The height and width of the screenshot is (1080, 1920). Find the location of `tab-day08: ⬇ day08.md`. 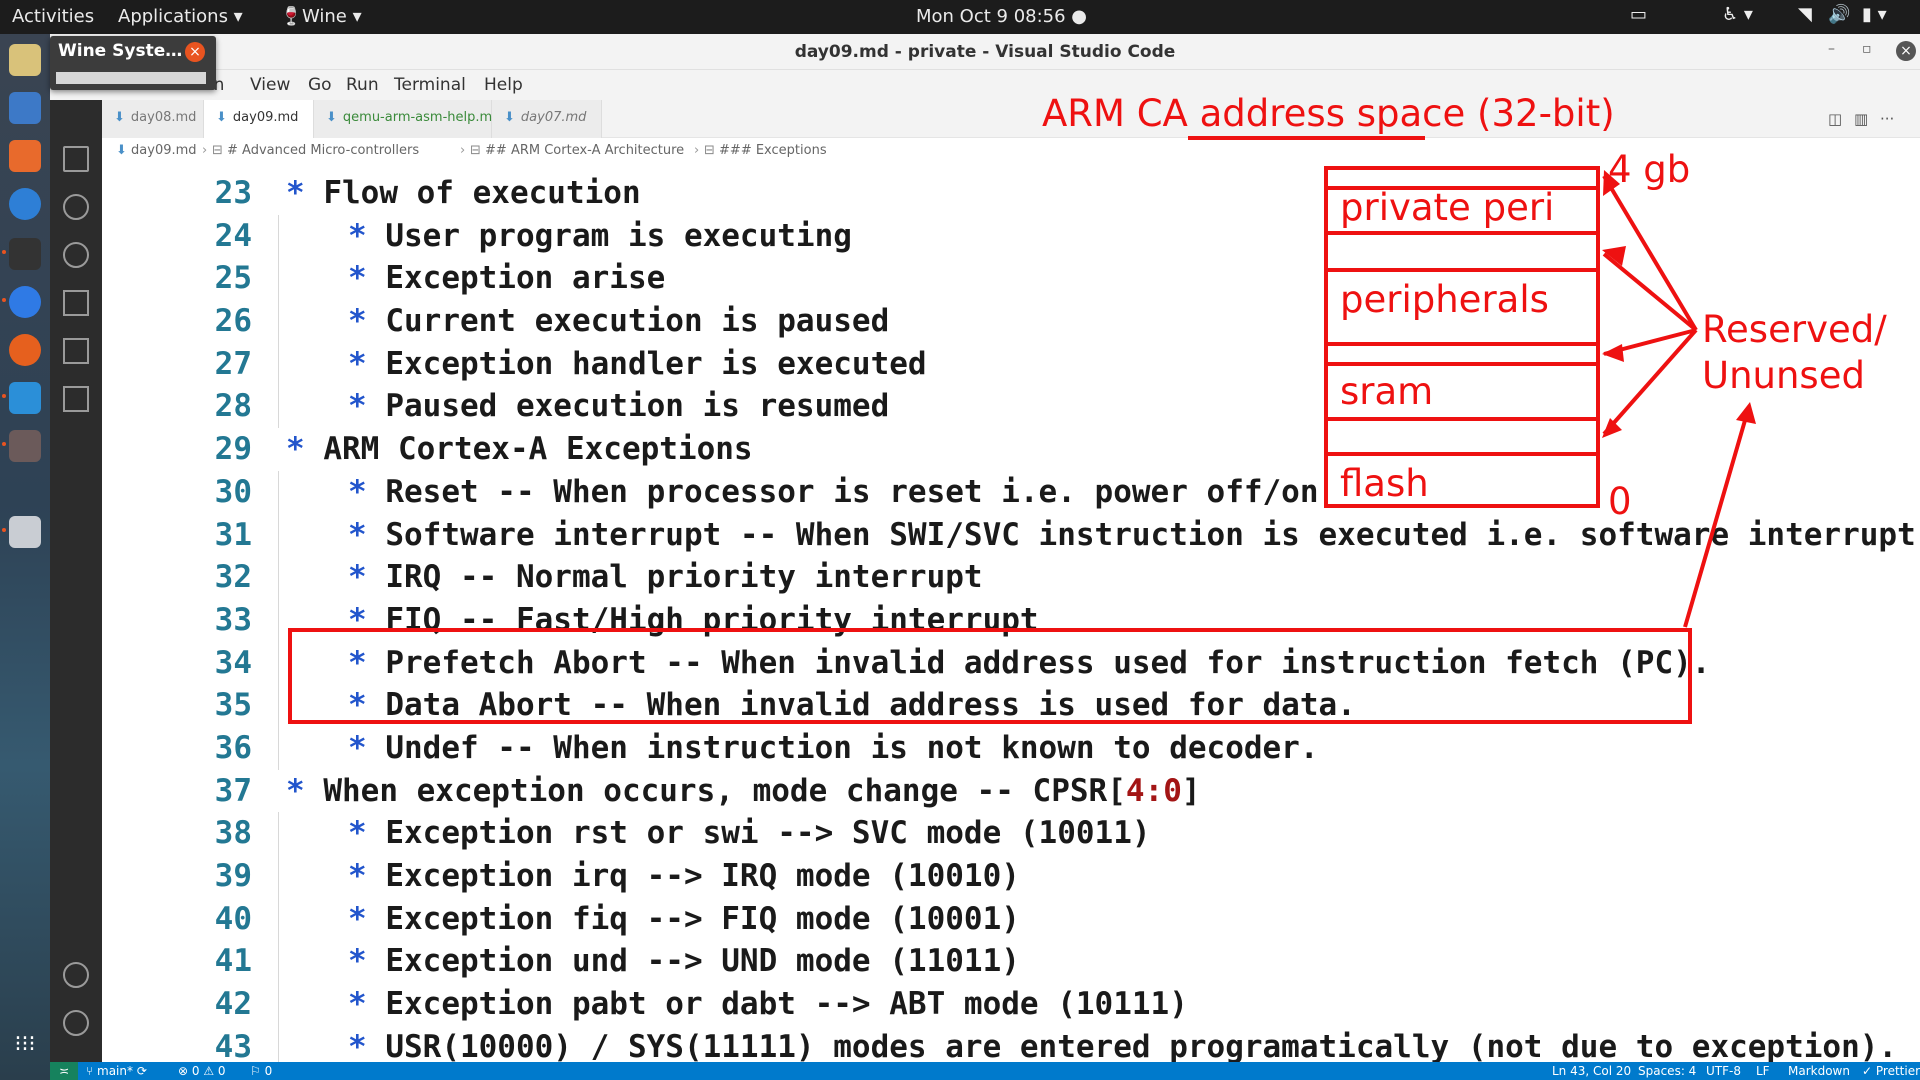

tab-day08: ⬇ day08.md is located at coordinates (153, 119).